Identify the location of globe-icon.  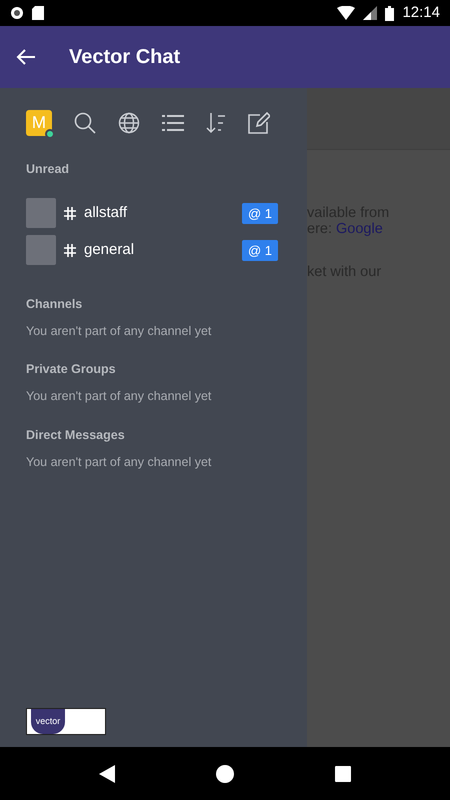
(129, 123).